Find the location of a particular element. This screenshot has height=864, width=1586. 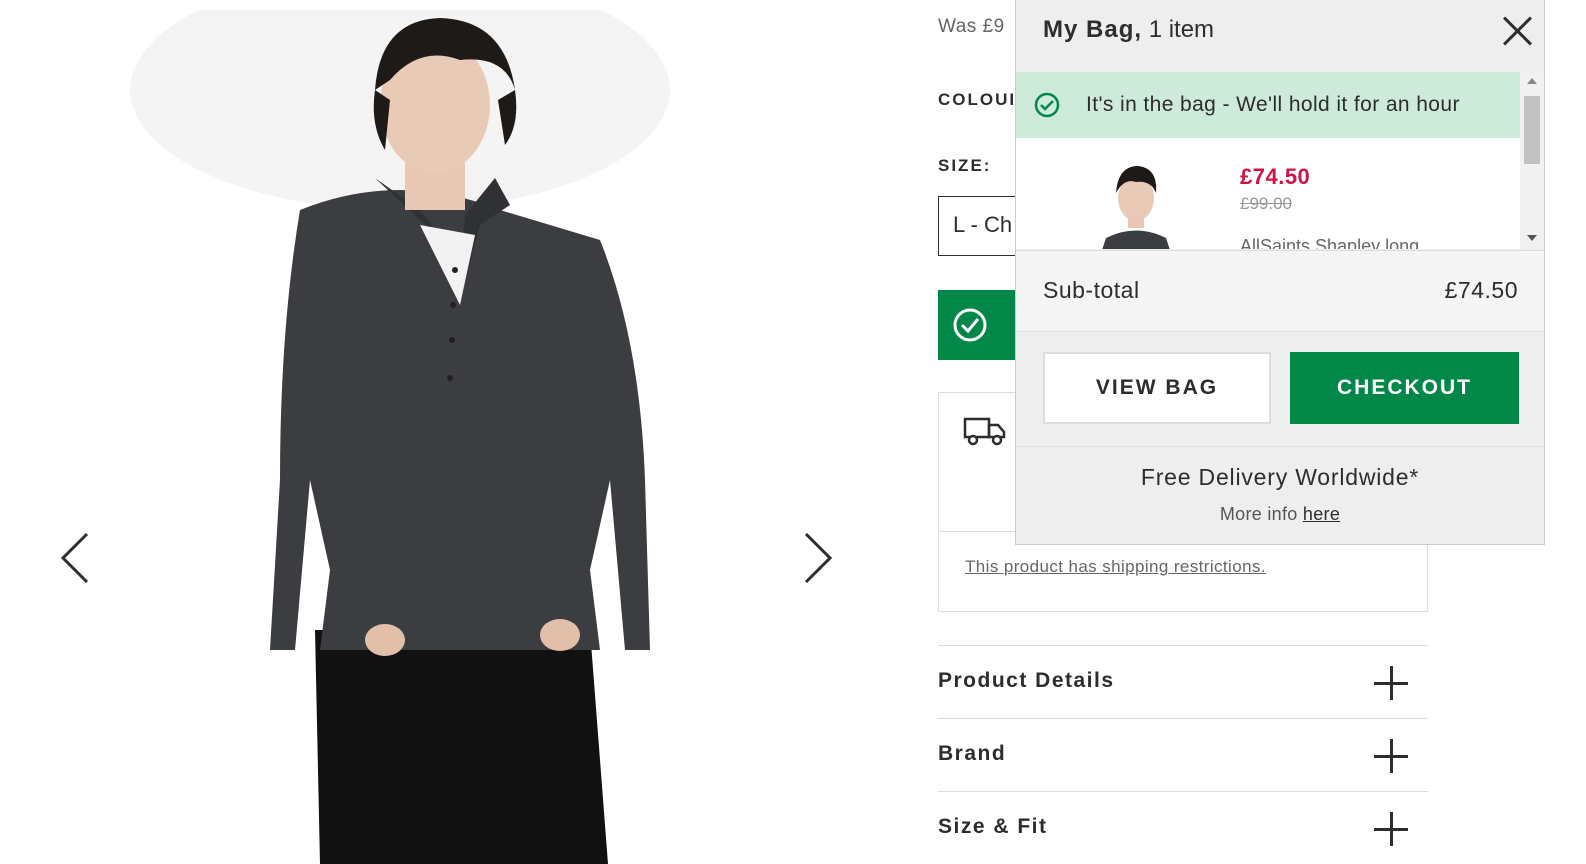

subtotal-value: £74.50 is located at coordinates (1481, 290).